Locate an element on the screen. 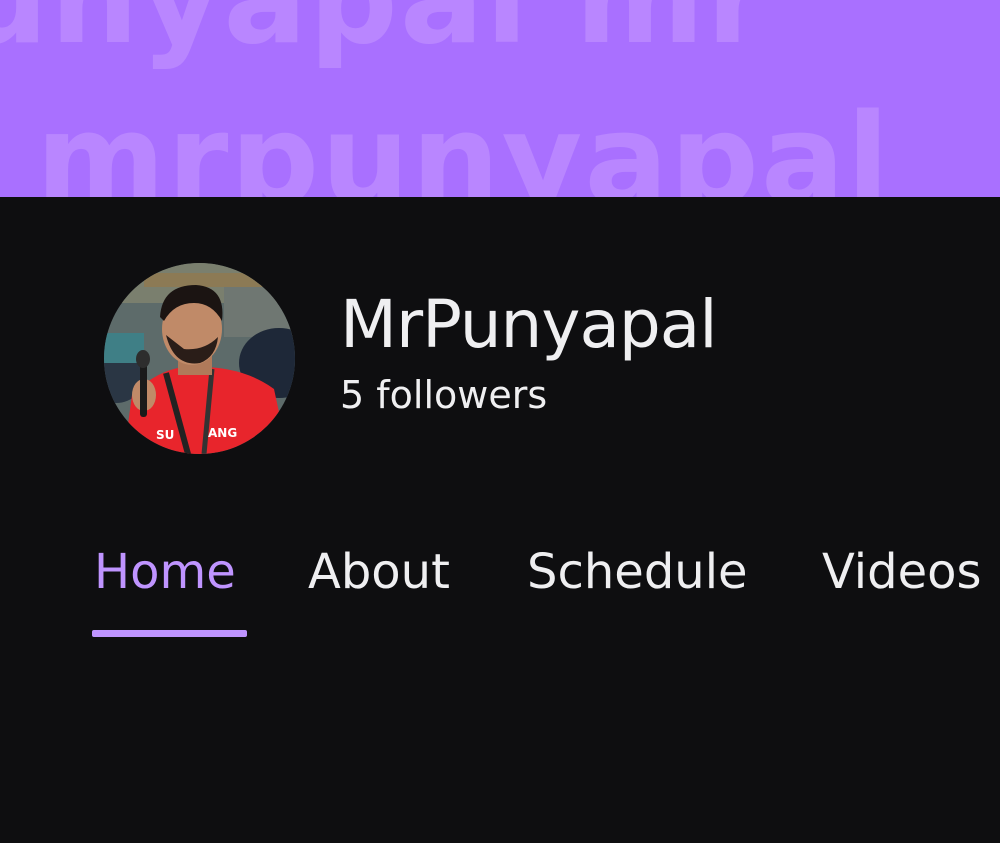 This screenshot has width=1000, height=843. svg-text: ANG is located at coordinates (222, 433).